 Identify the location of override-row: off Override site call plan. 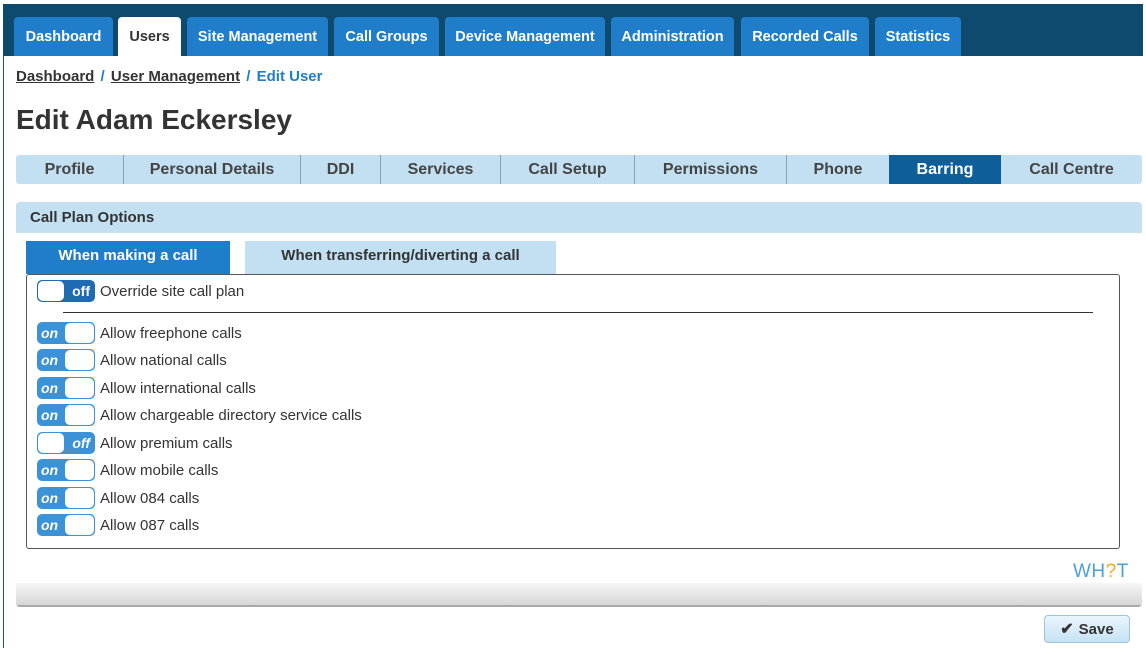
(140, 291).